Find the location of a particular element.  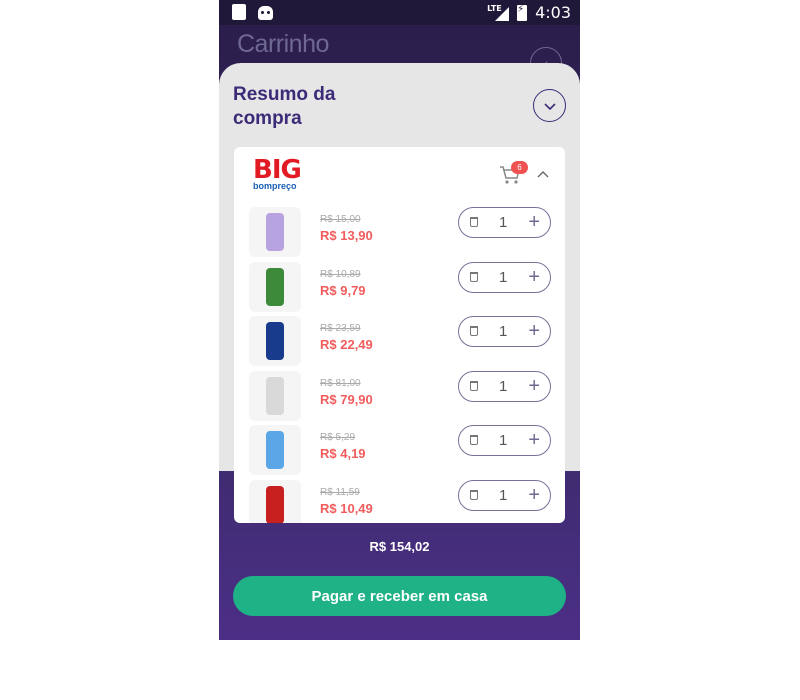

cart-count-badge: 6 is located at coordinates (519, 167).